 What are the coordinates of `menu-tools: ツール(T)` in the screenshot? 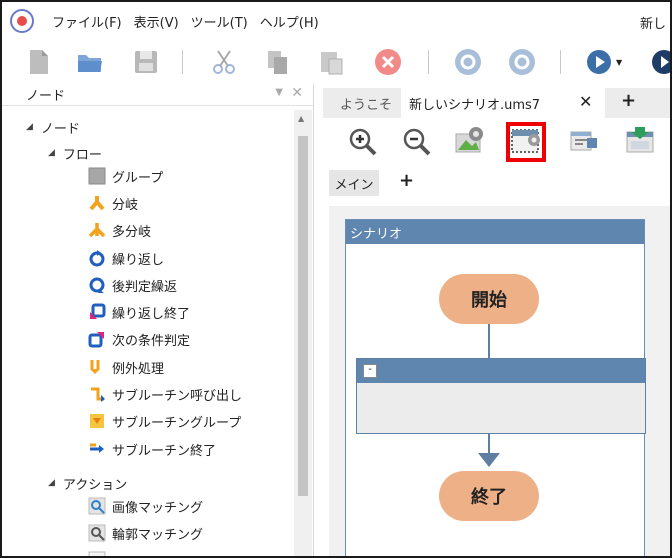 It's located at (219, 21).